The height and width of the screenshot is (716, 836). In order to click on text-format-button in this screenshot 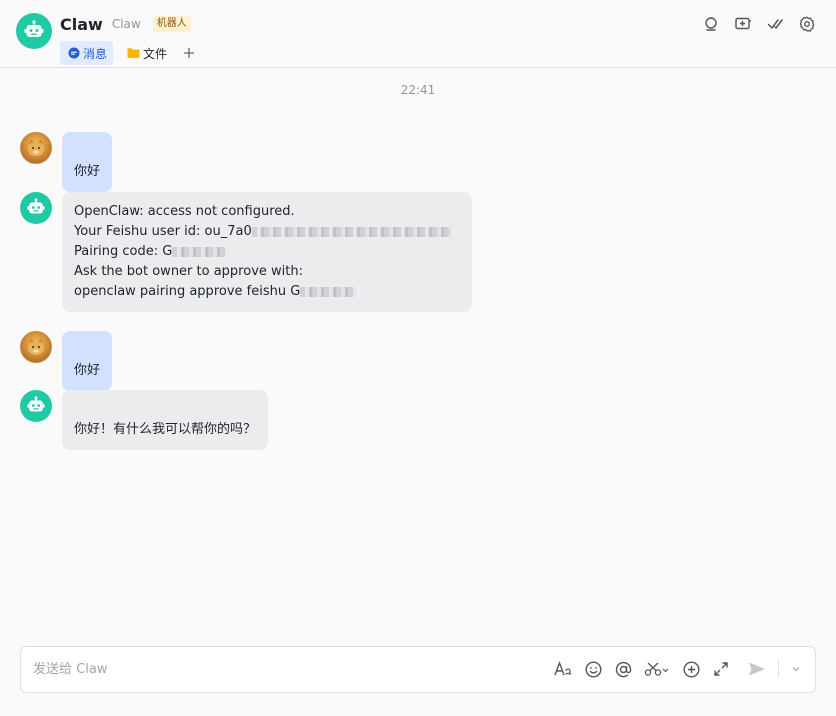, I will do `click(563, 669)`.